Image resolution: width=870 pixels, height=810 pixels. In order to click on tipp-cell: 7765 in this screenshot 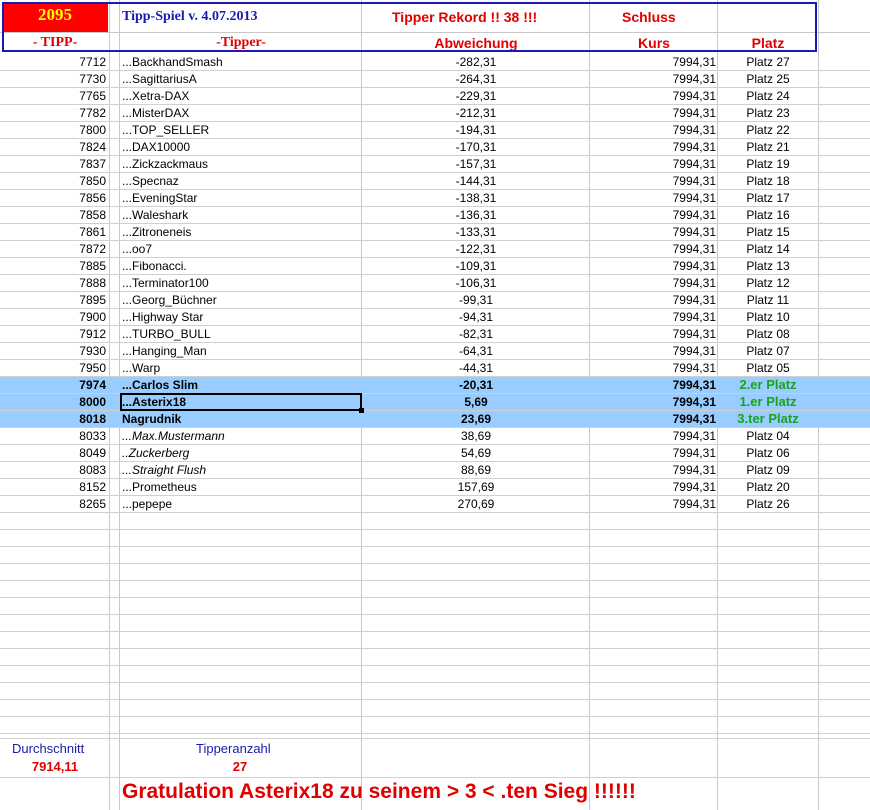, I will do `click(53, 96)`.